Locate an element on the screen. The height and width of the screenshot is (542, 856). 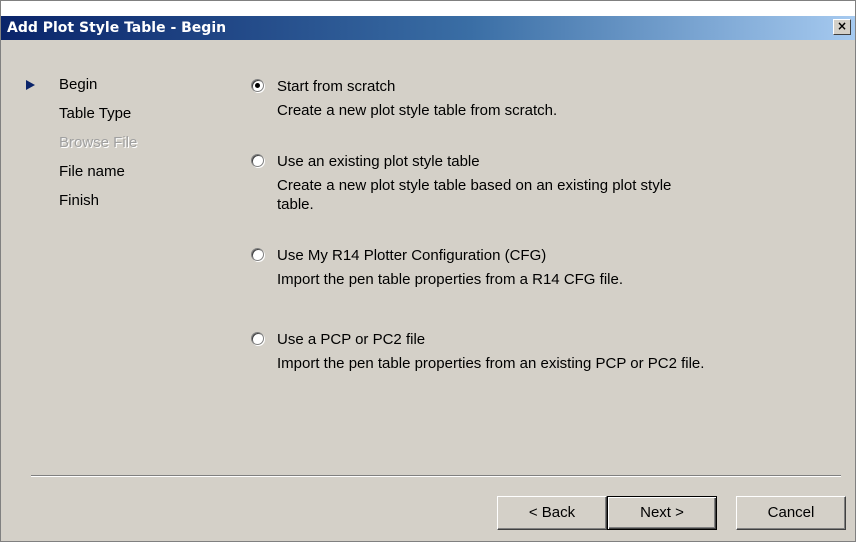
step-finish: Finish is located at coordinates (79, 205).